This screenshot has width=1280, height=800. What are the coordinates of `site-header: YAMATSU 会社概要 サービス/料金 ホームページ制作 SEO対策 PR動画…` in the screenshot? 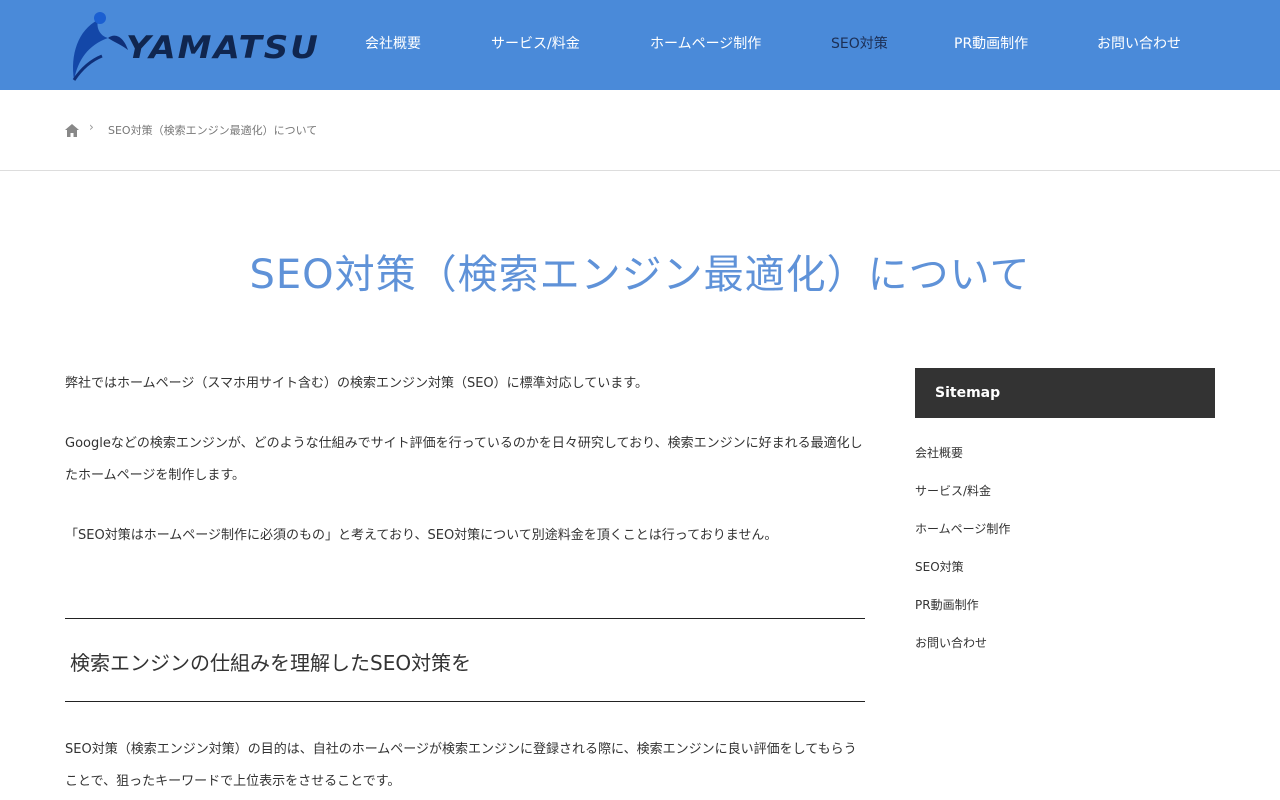 It's located at (640, 45).